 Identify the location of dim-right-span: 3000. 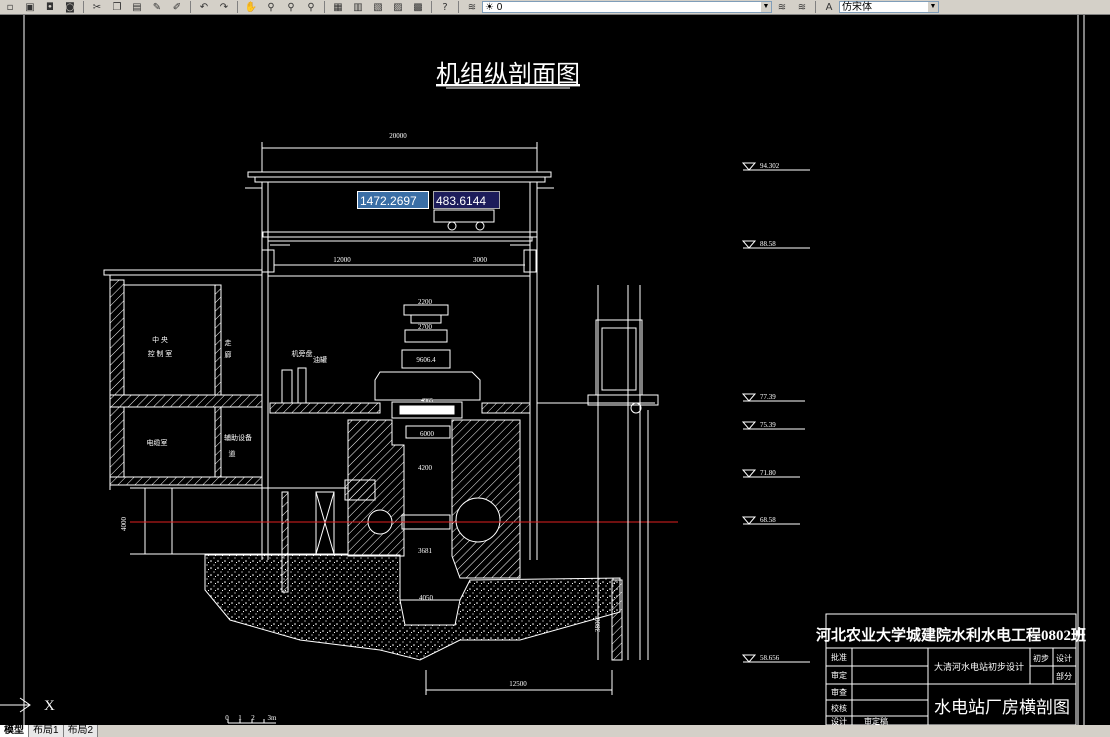
(480, 260).